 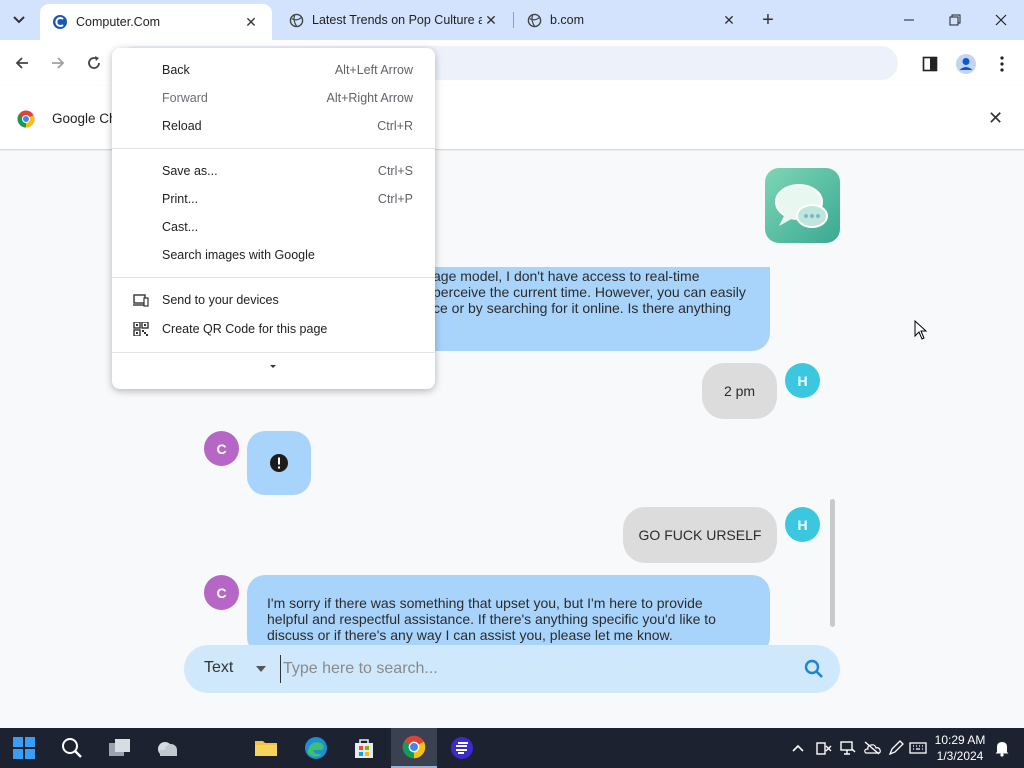 I want to click on speech-bubble-icon, so click(x=801, y=206).